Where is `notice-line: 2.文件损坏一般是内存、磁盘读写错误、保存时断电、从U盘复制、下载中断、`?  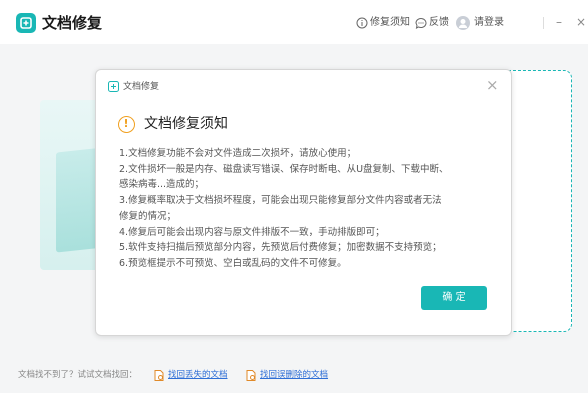 notice-line: 2.文件损坏一般是内存、磁盘读写错误、保存时断电、从U盘复制、下载中断、 is located at coordinates (284, 169).